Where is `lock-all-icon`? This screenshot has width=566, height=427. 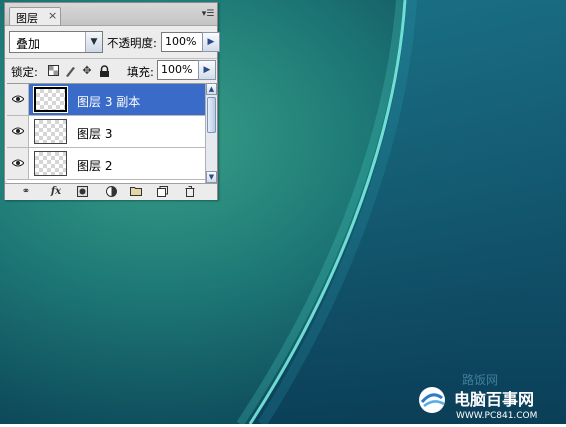 lock-all-icon is located at coordinates (104, 71).